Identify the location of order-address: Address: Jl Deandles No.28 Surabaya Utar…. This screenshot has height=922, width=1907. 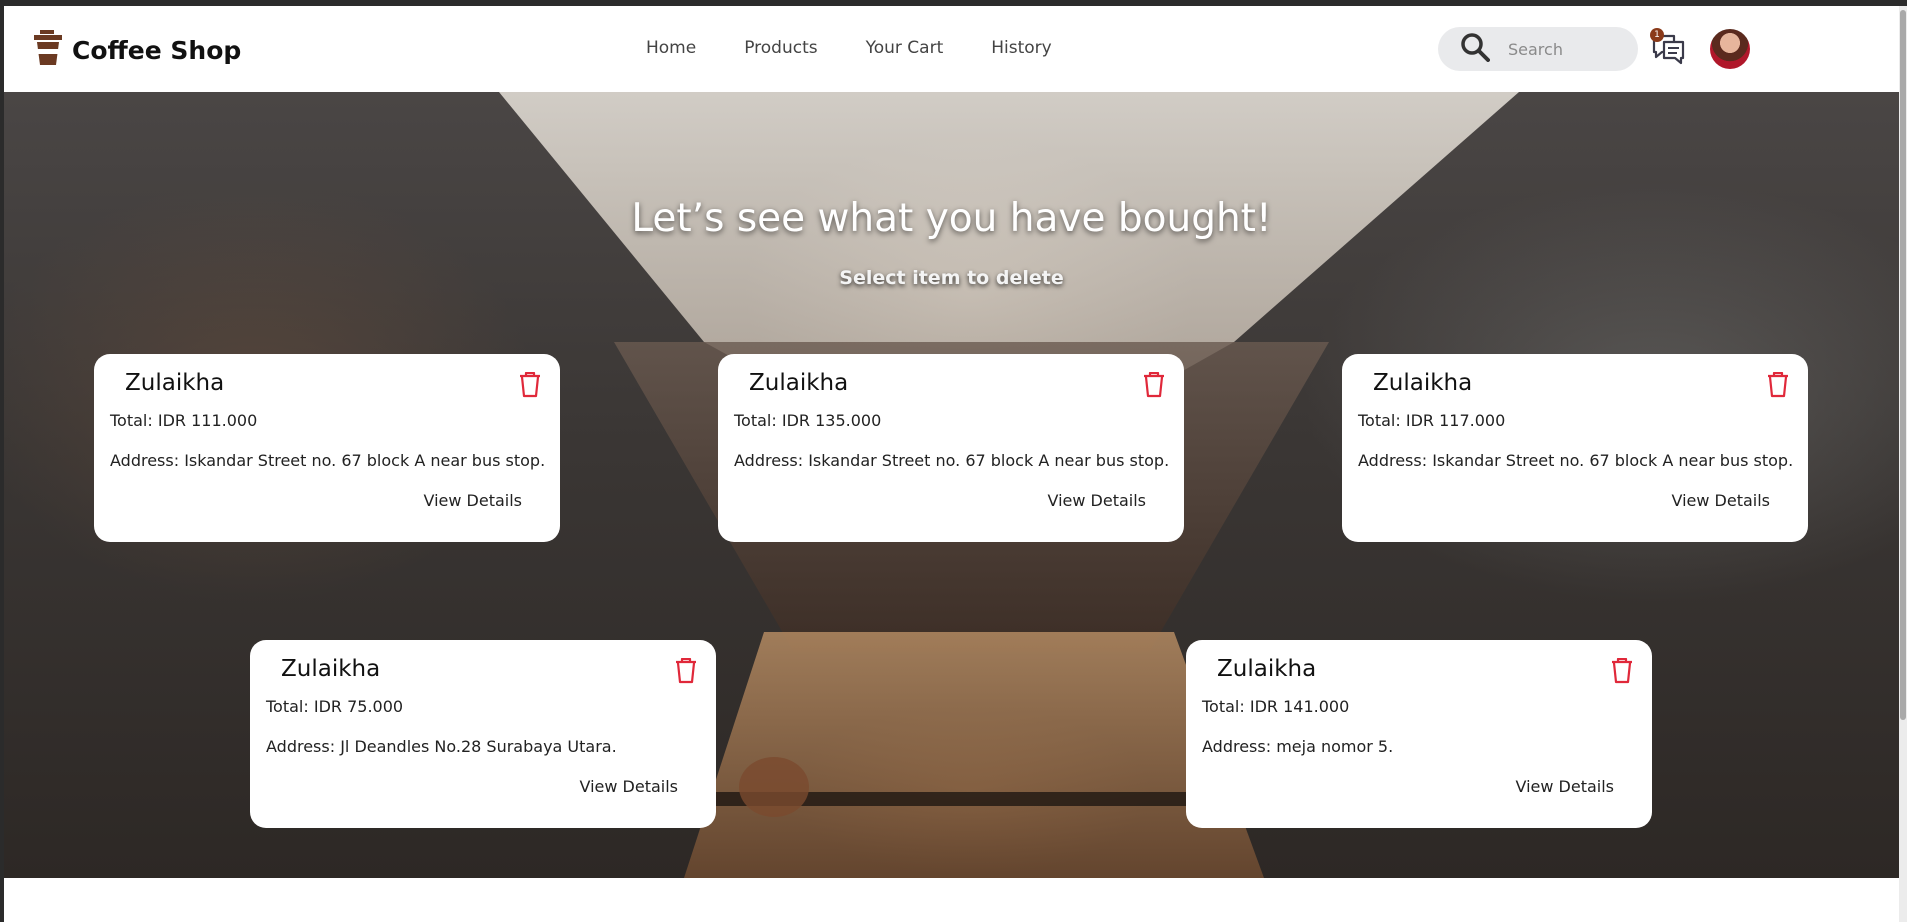
(441, 746).